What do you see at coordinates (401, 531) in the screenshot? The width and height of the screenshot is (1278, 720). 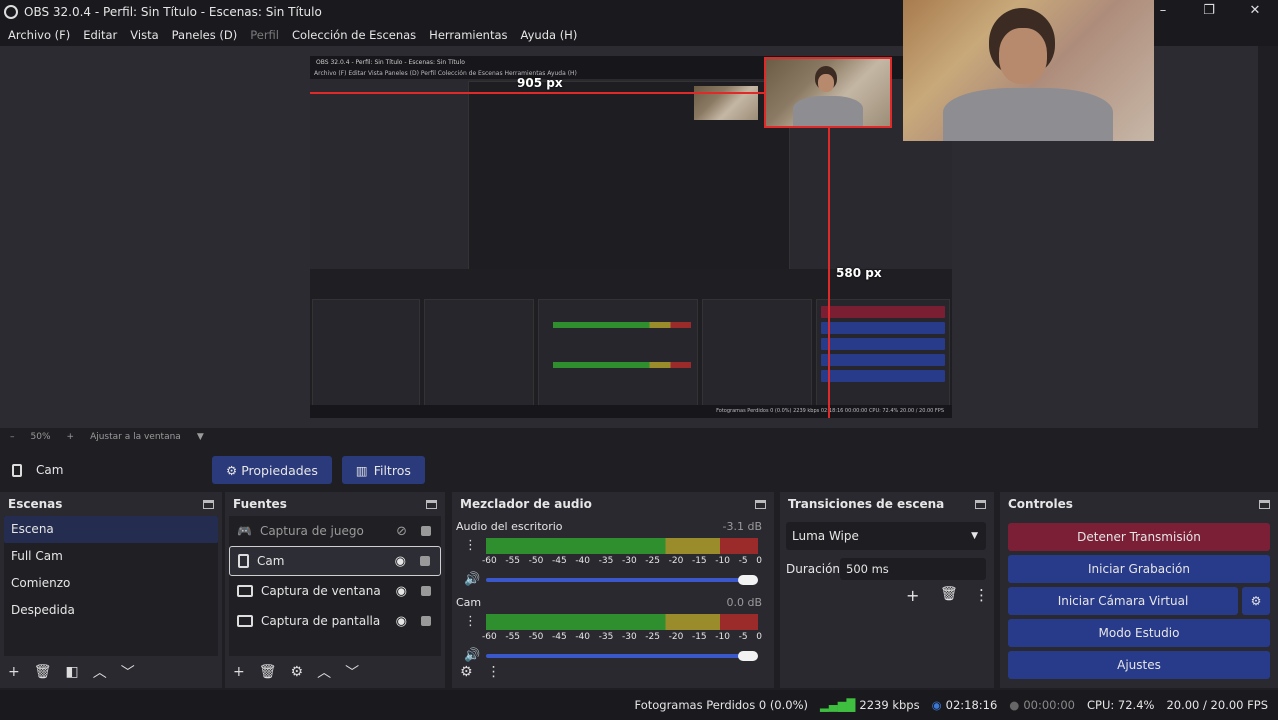 I see `eye-hidden-icon: ⊘` at bounding box center [401, 531].